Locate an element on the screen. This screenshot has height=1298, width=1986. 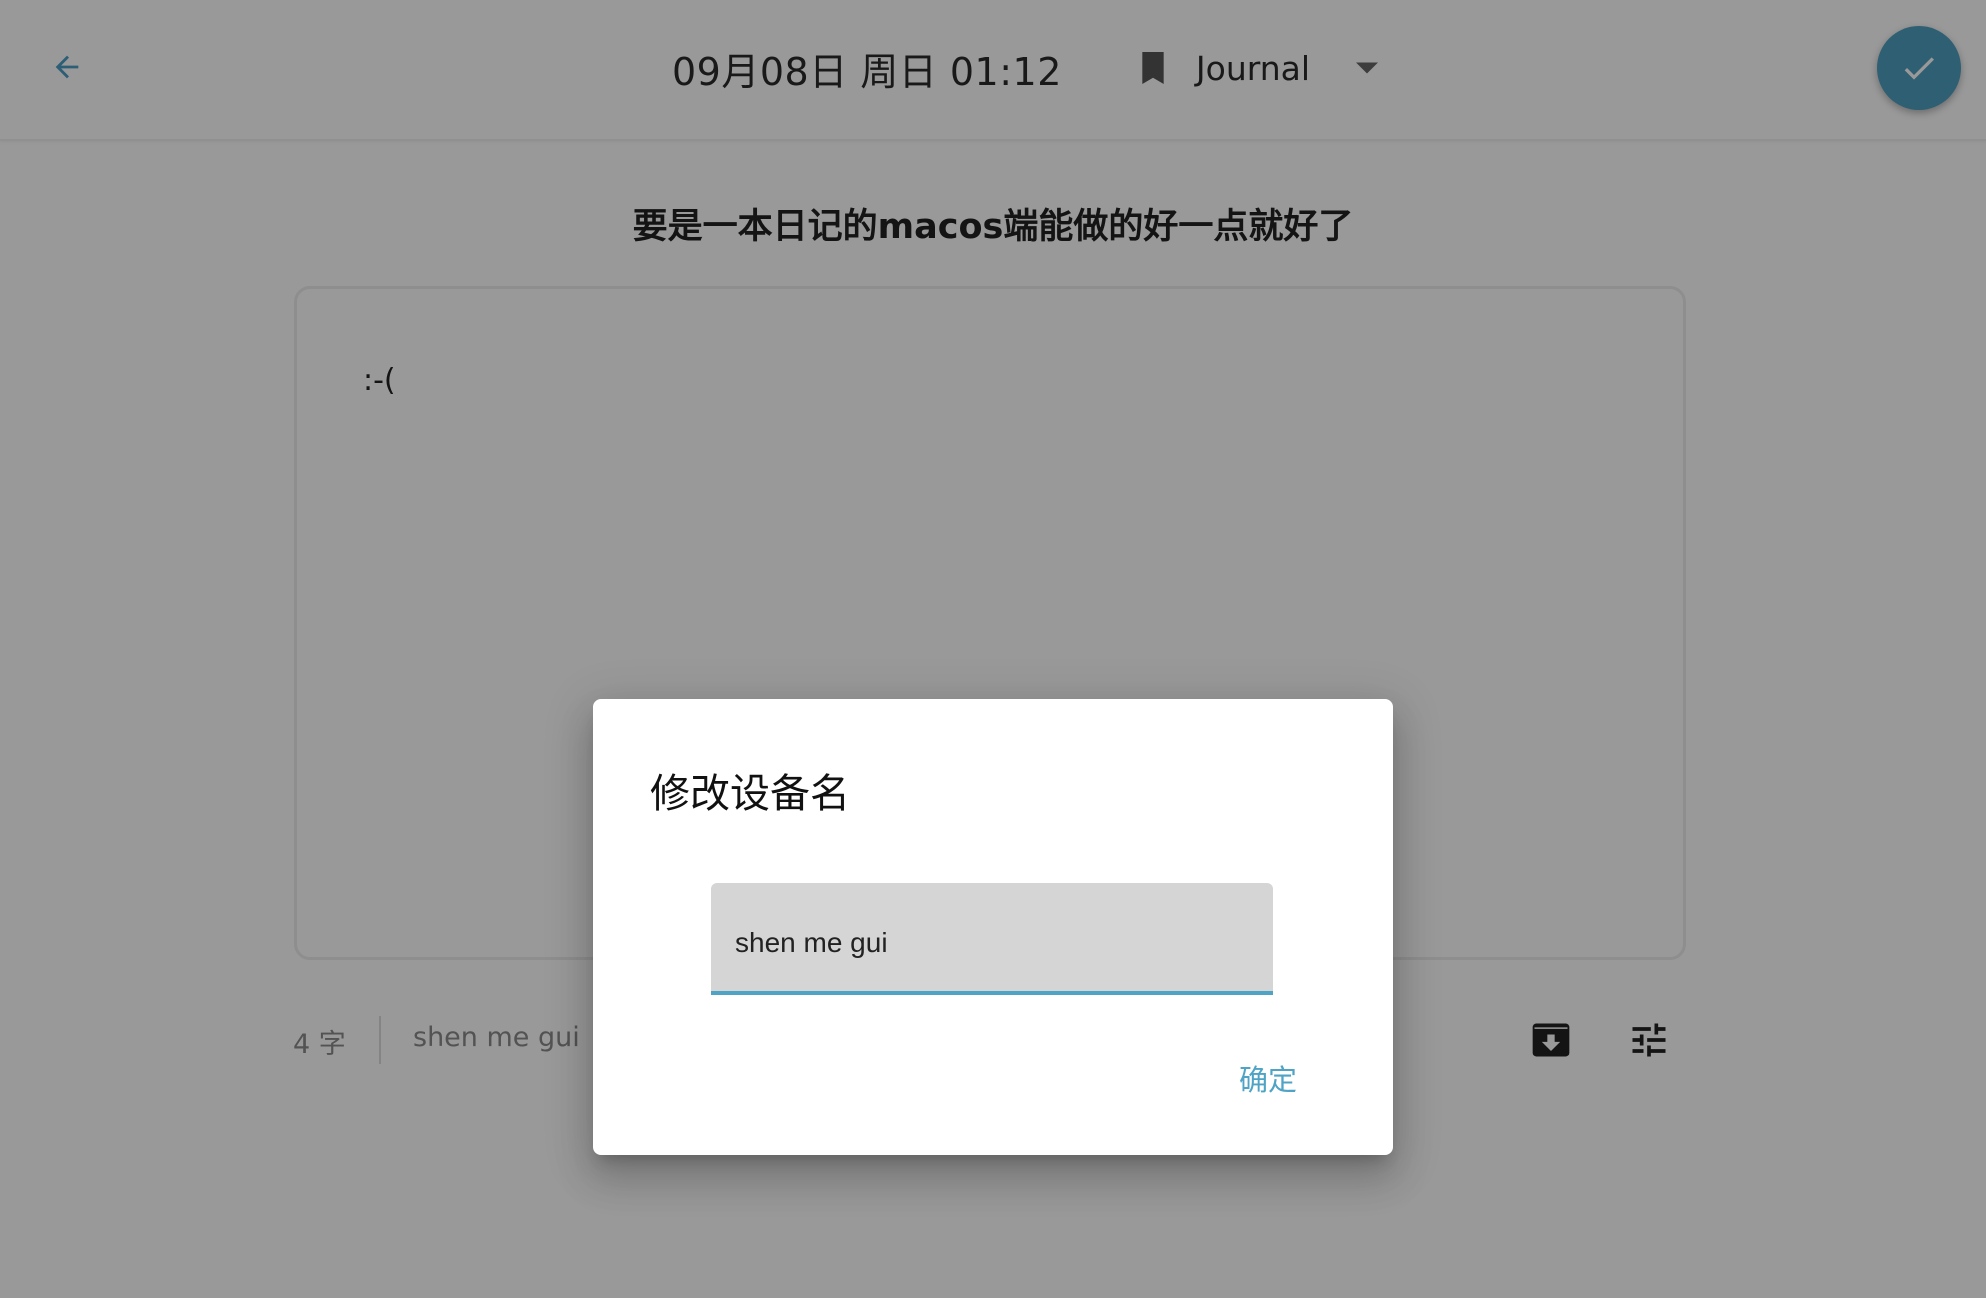
rename-device-dialog: 修改设备名 确定 is located at coordinates (993, 927).